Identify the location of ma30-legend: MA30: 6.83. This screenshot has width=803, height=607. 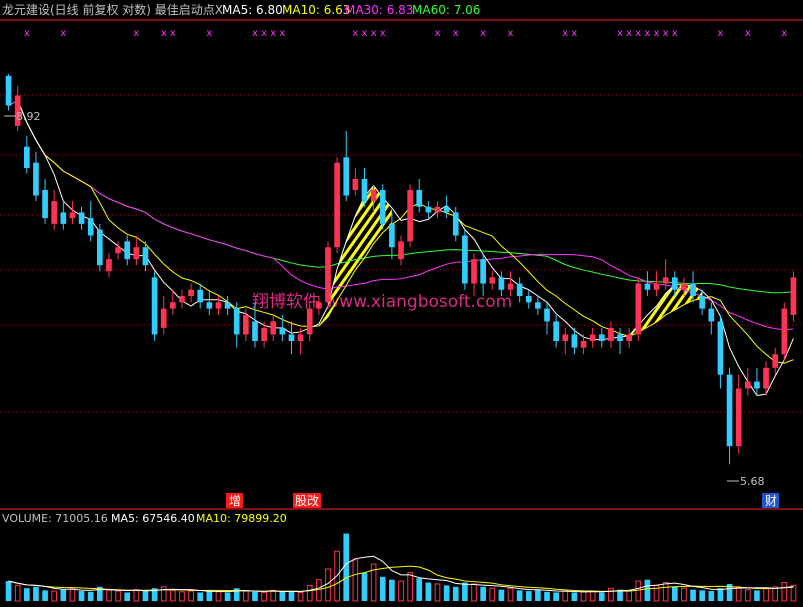
(379, 10).